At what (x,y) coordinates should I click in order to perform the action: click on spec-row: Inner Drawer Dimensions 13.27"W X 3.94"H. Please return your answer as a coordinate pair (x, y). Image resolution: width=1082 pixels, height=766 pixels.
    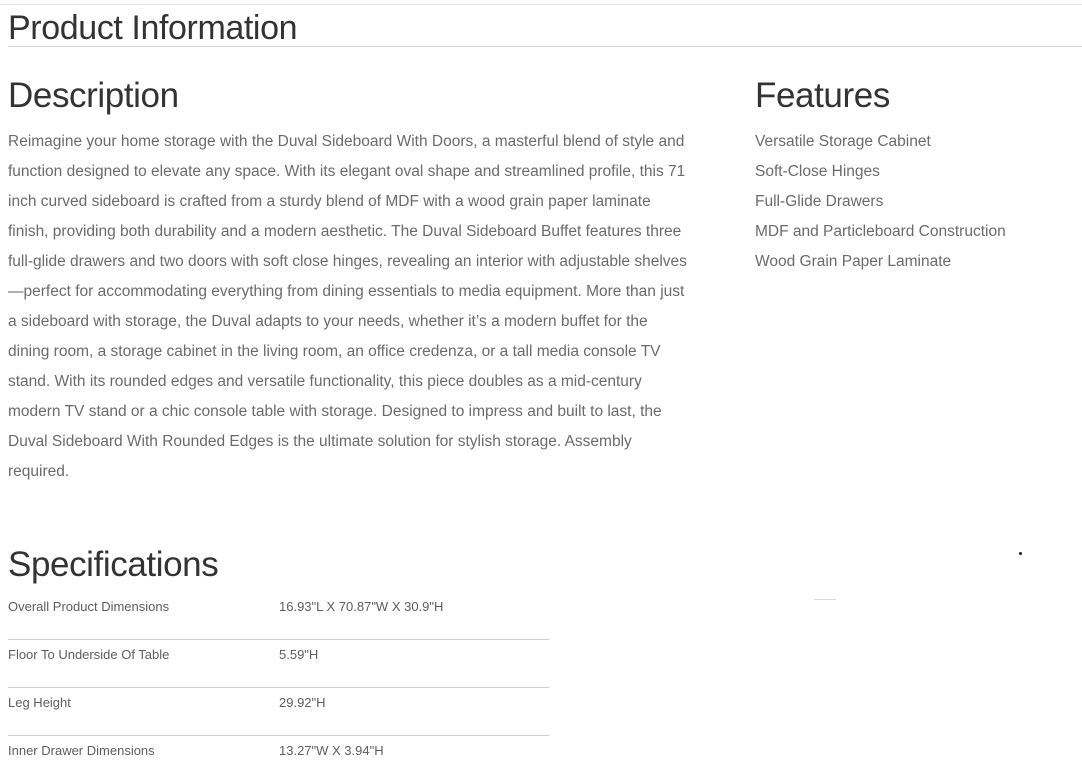
    Looking at the image, I should click on (278, 751).